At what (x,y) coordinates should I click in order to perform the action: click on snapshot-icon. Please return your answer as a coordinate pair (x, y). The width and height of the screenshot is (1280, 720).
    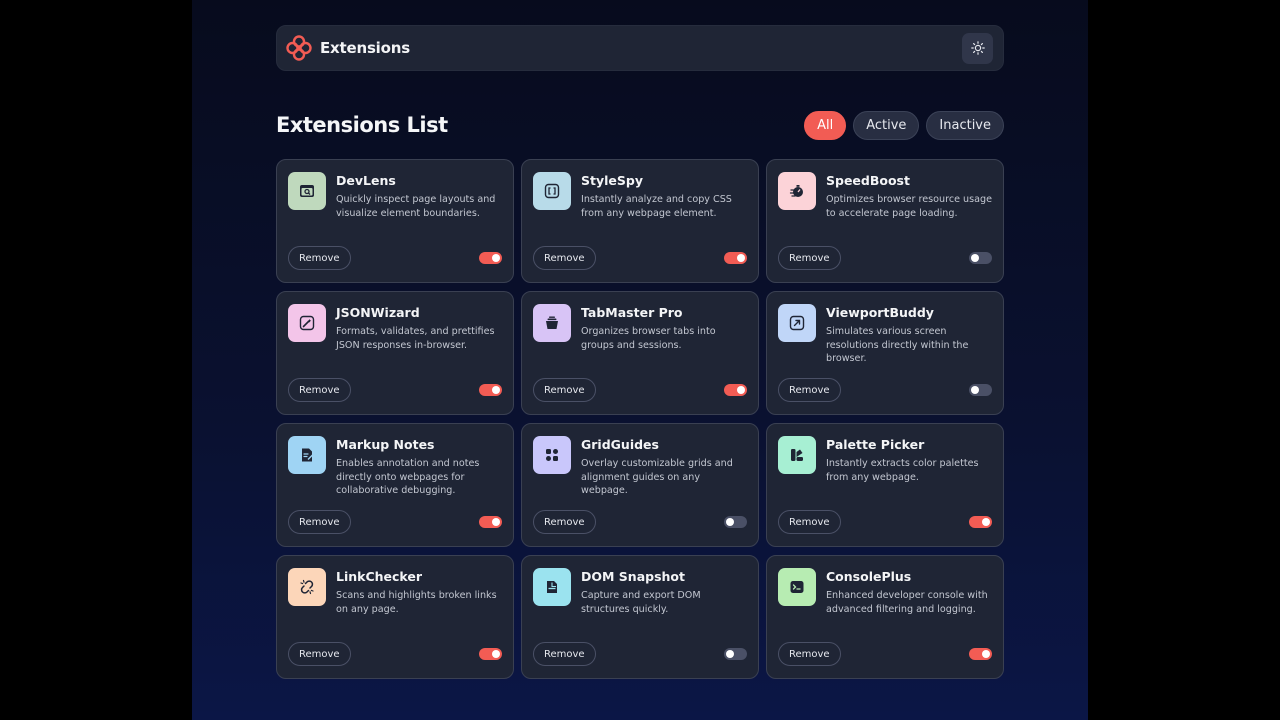
    Looking at the image, I should click on (552, 587).